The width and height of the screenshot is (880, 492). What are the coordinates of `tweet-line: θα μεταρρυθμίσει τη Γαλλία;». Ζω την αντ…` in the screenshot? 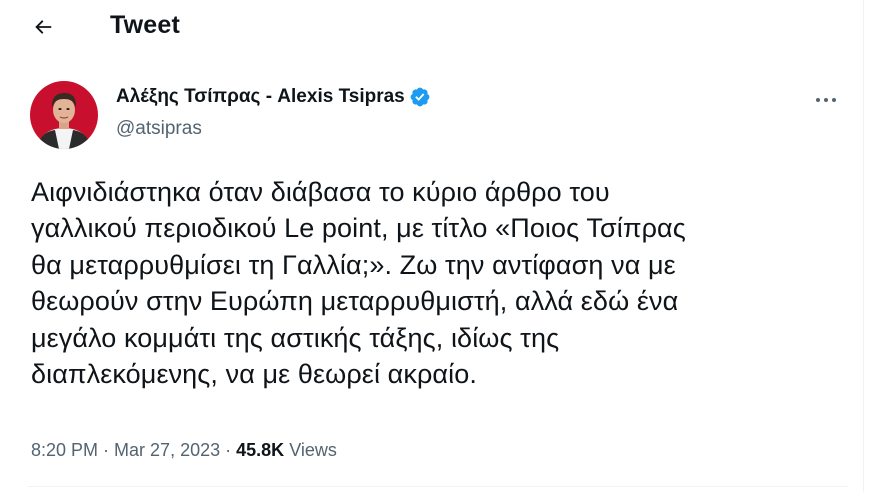 It's located at (353, 264).